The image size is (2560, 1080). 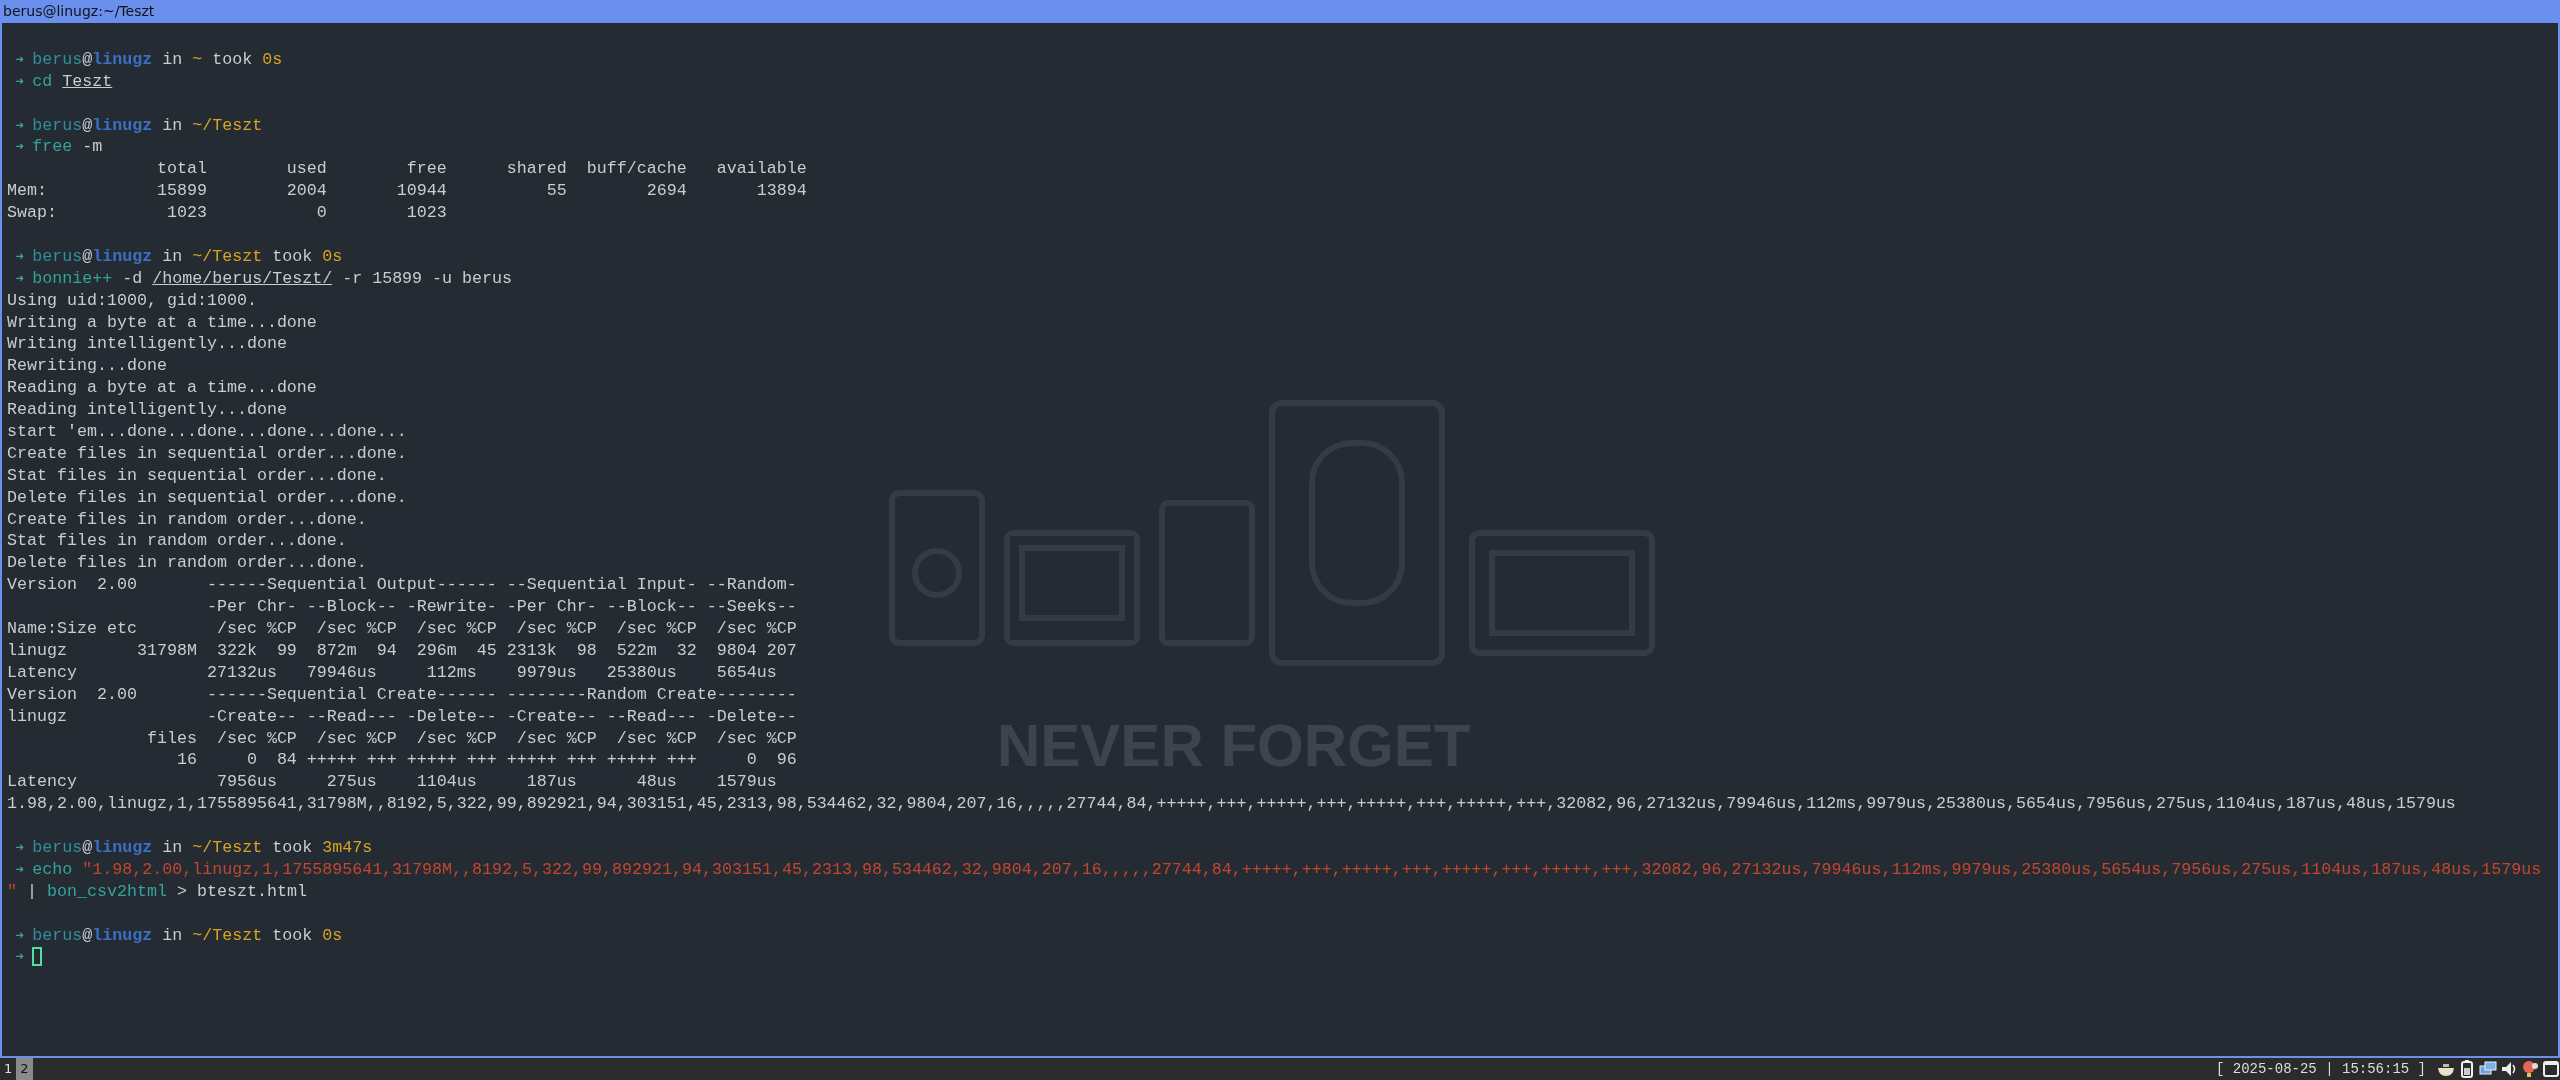 What do you see at coordinates (486, 760) in the screenshot?
I see `terminal-text: 16 0 84 +++++ +++ +++++ +++ +++++ +++ +++++ +++ 0 96` at bounding box center [486, 760].